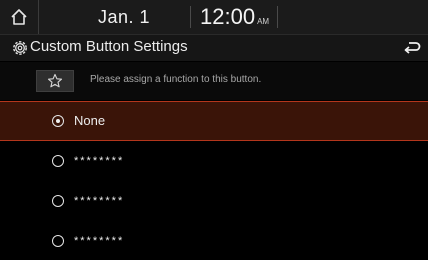  Describe the element at coordinates (176, 79) in the screenshot. I see `info-text: Please assign a function to this button.` at that location.